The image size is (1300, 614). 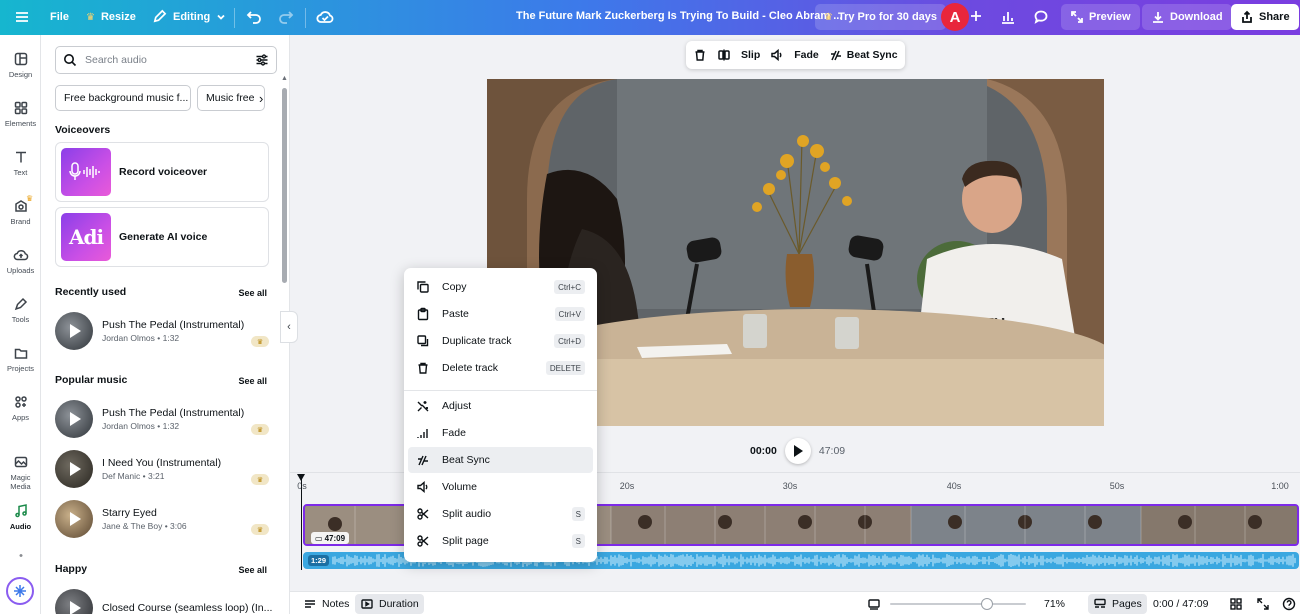 What do you see at coordinates (144, 526) in the screenshot?
I see `track-meta: Jane & The Boy • 3:06` at bounding box center [144, 526].